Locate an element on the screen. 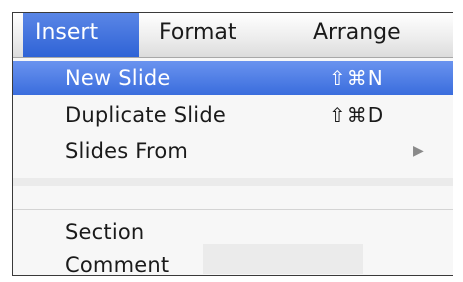 The image size is (463, 282). shortcut-label: ⇧⌘D is located at coordinates (357, 115).